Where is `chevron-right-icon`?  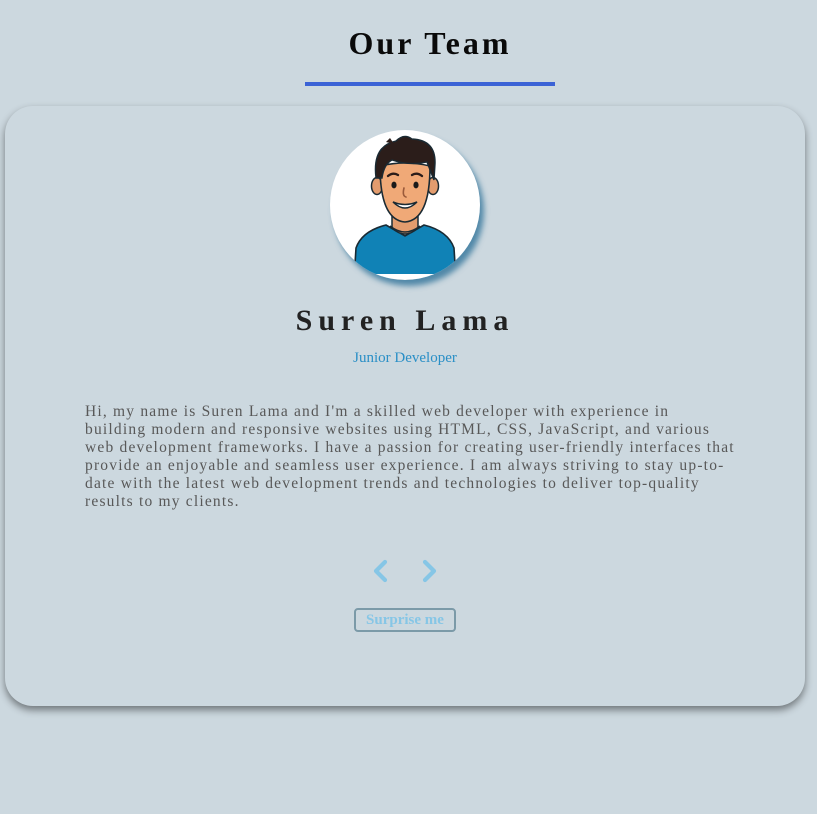 chevron-right-icon is located at coordinates (429, 571).